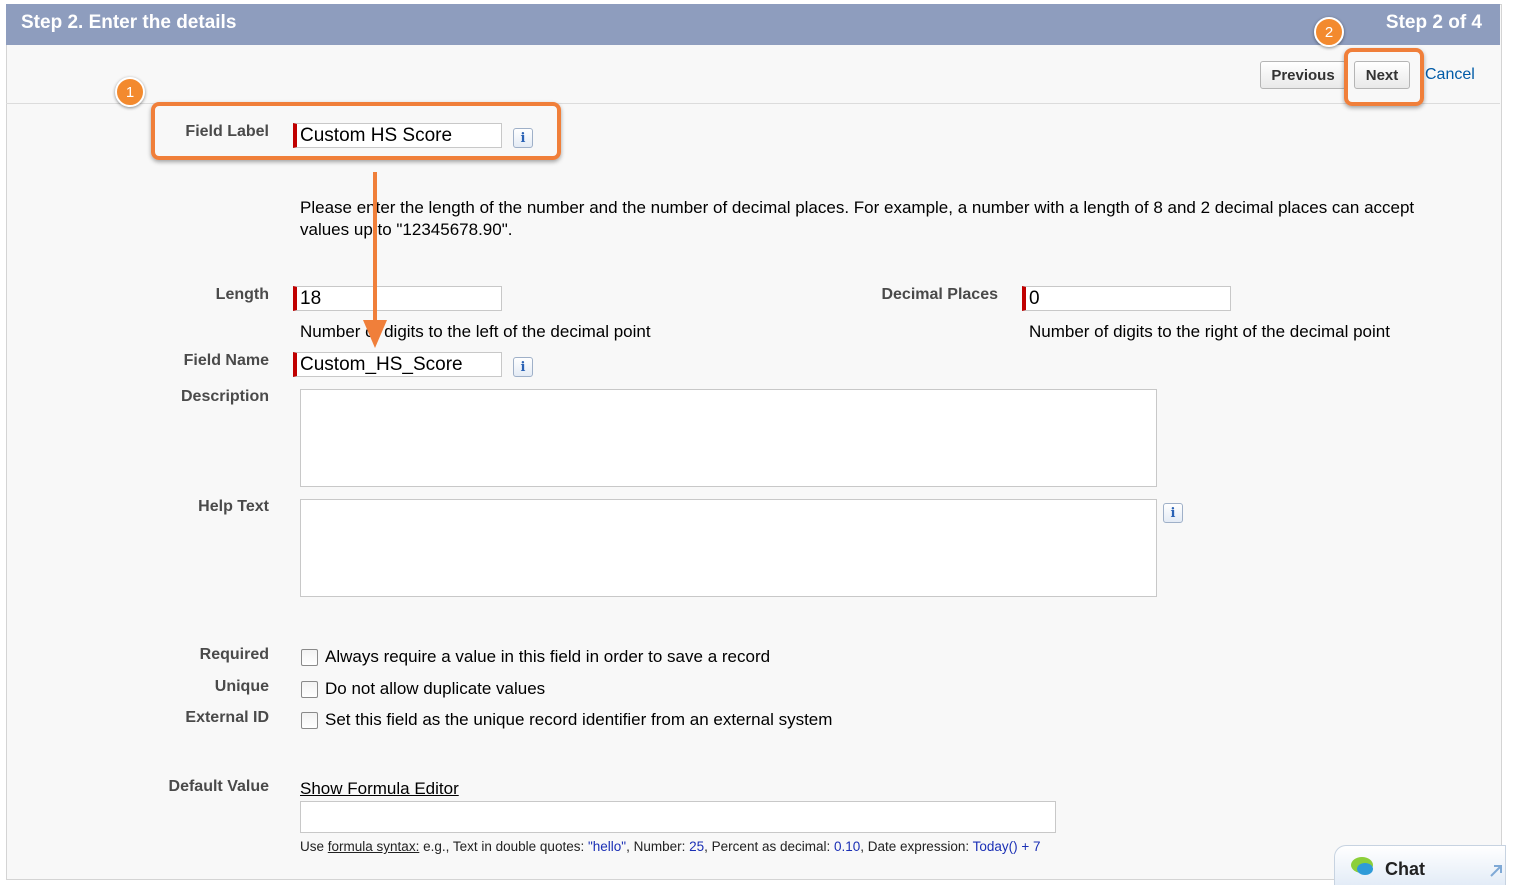  Describe the element at coordinates (656, 846) in the screenshot. I see `hint-text: , Number:` at that location.